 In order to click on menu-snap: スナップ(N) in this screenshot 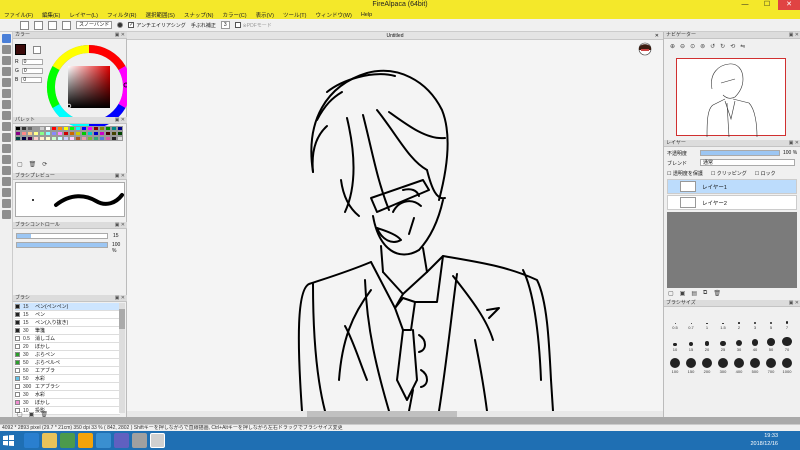, I will do `click(199, 15)`.